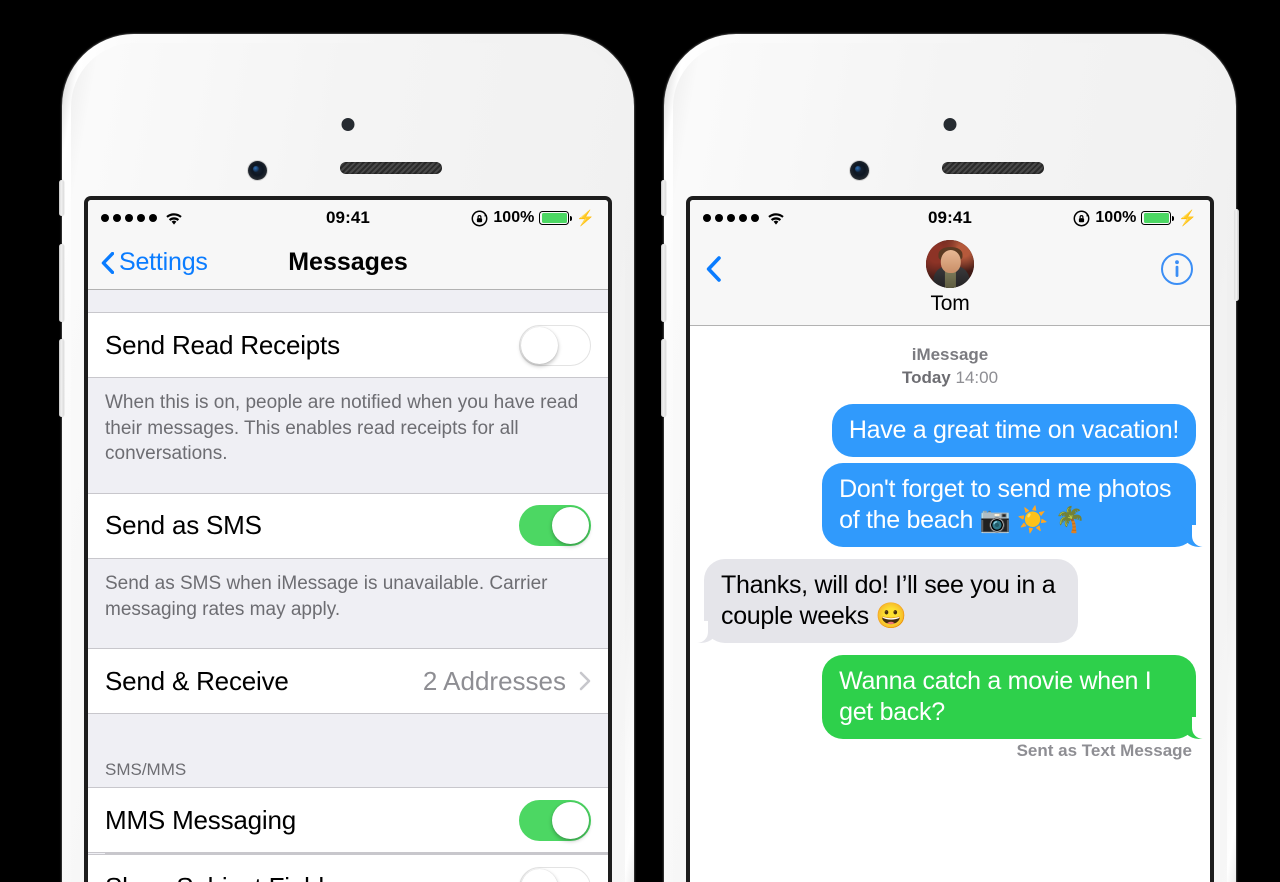 The width and height of the screenshot is (1280, 882). I want to click on messages-nav-bar: Tom, so click(950, 281).